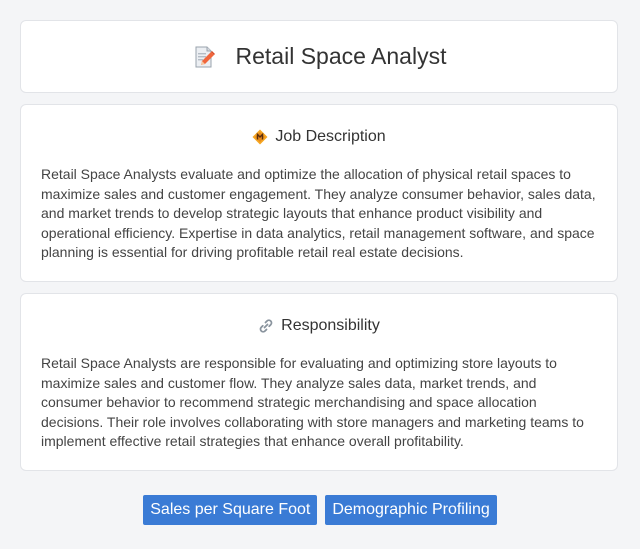  I want to click on badge-icon, so click(260, 137).